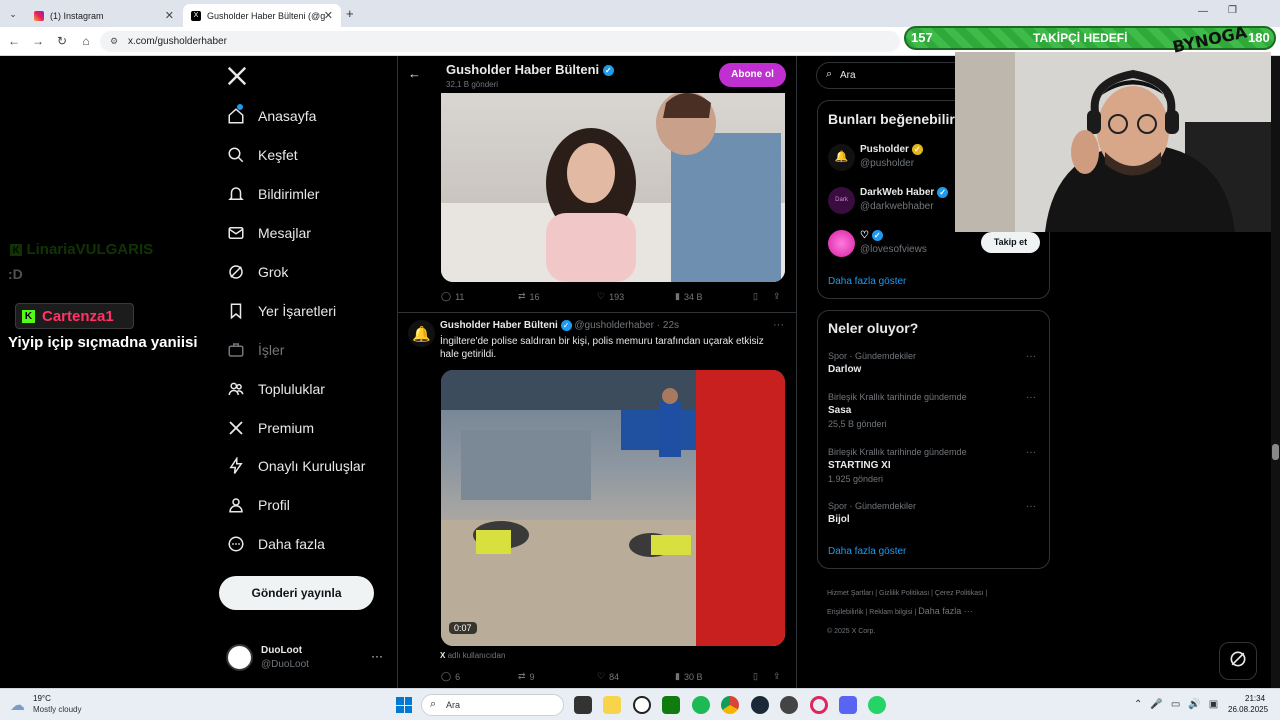 The height and width of the screenshot is (720, 1280). What do you see at coordinates (943, 192) in the screenshot?
I see `verified-badge-icon: ✓` at bounding box center [943, 192].